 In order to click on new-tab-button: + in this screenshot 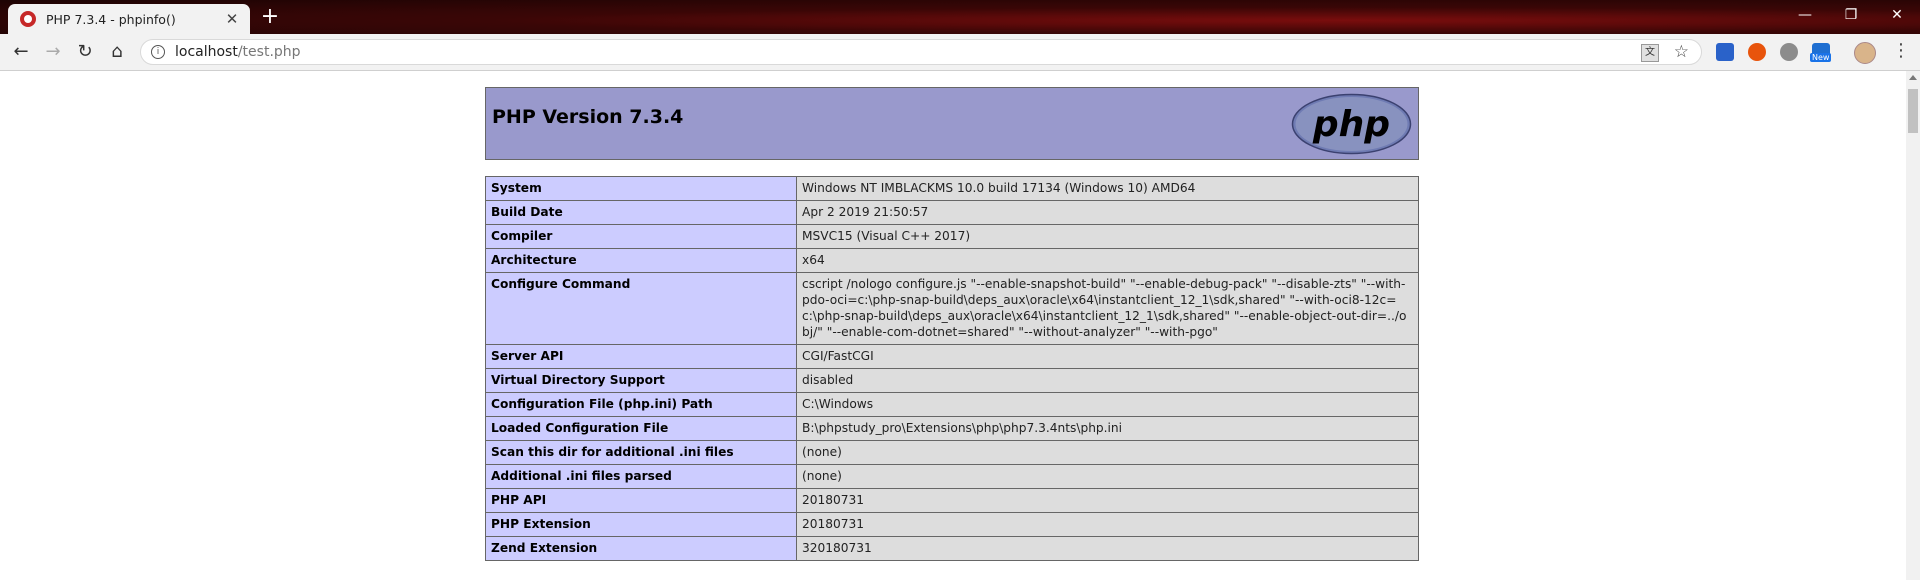, I will do `click(270, 18)`.